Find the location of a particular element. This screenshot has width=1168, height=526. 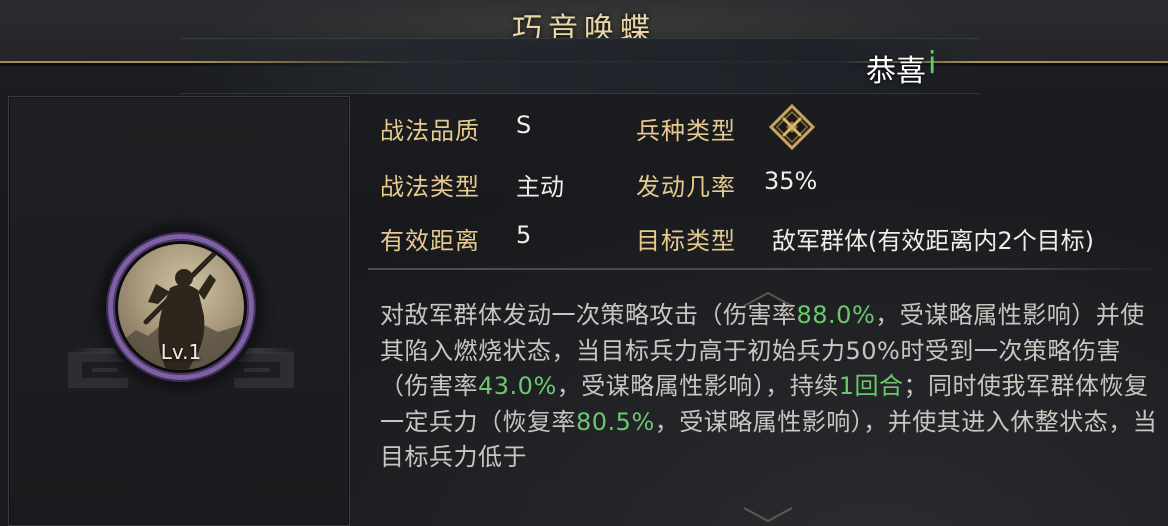

skill-level: Lv.1 is located at coordinates (181, 352).